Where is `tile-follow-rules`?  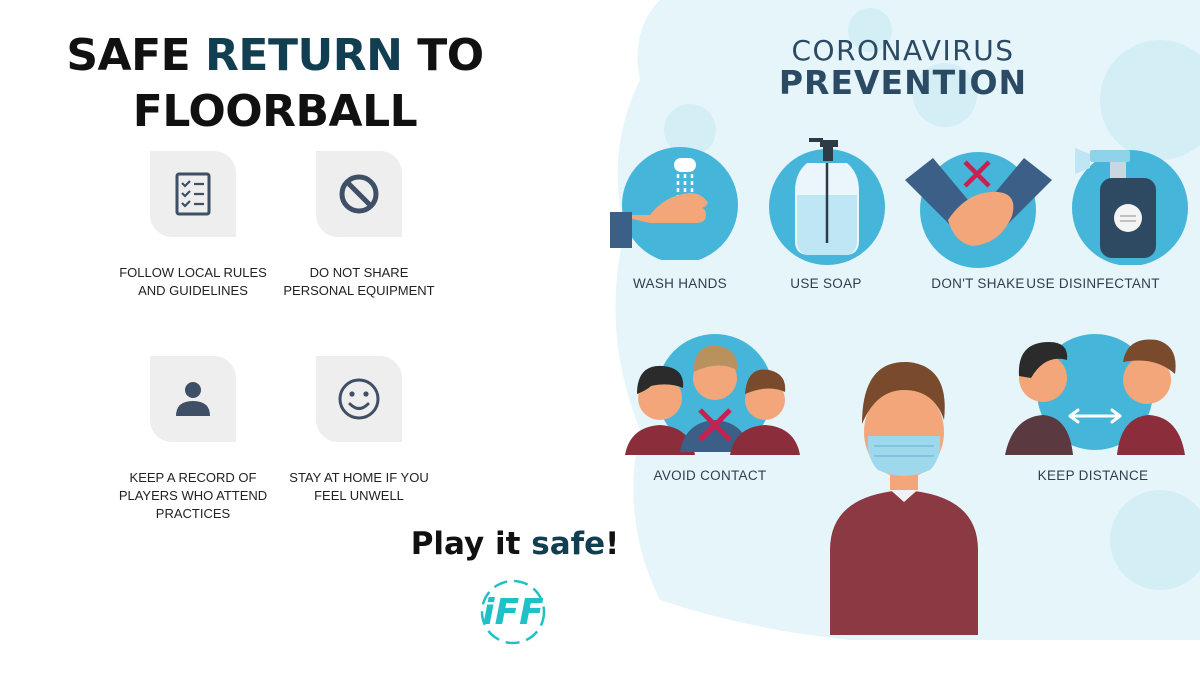
tile-follow-rules is located at coordinates (193, 194).